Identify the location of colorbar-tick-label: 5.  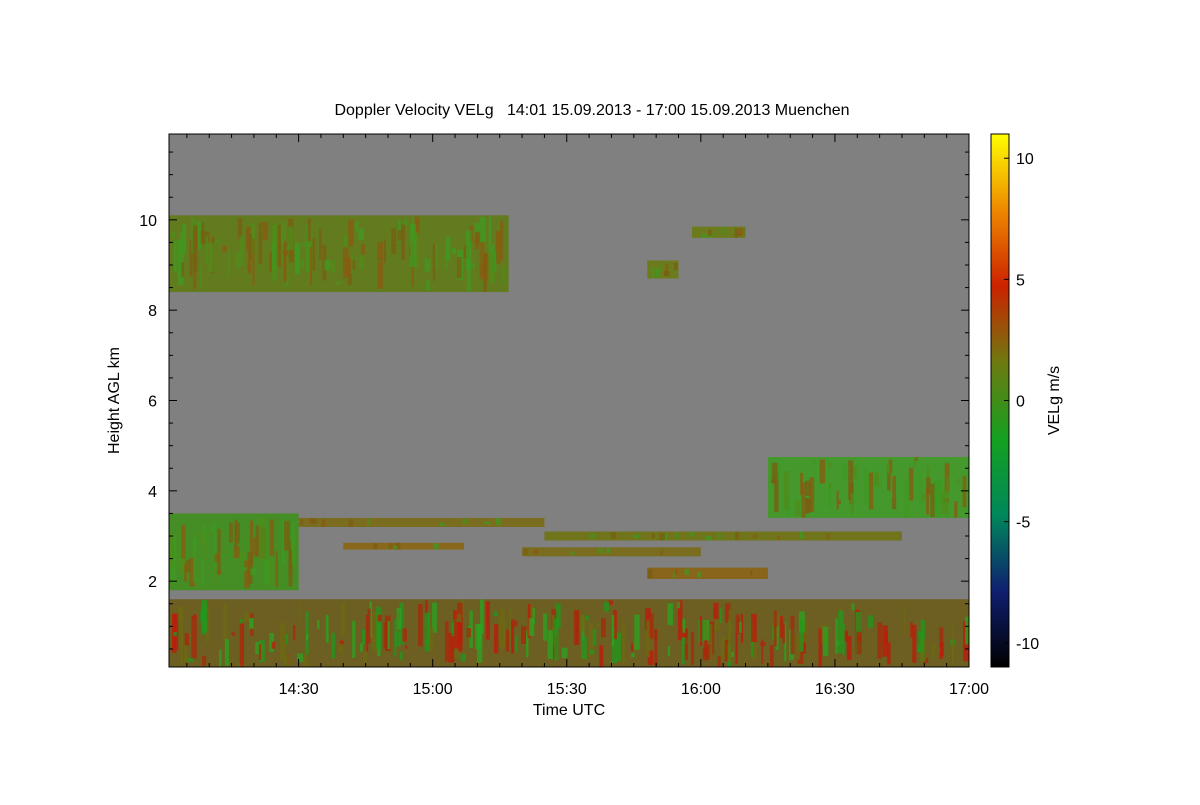
(1020, 280).